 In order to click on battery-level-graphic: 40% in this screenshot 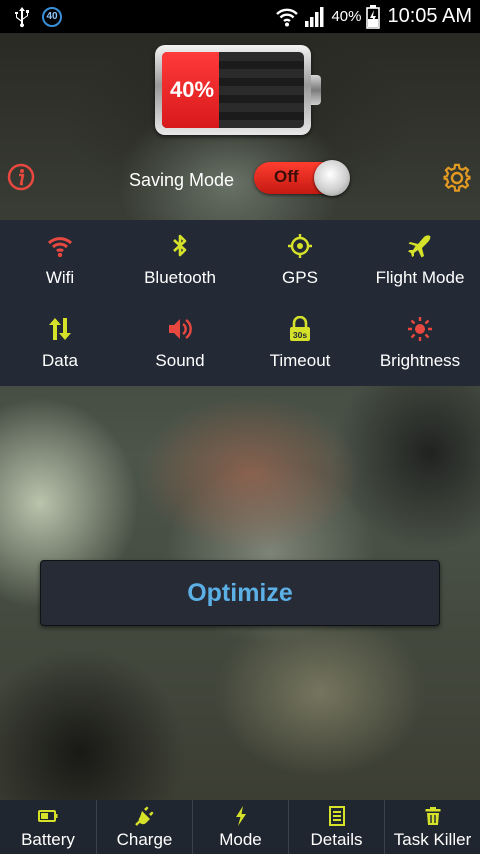, I will do `click(238, 91)`.